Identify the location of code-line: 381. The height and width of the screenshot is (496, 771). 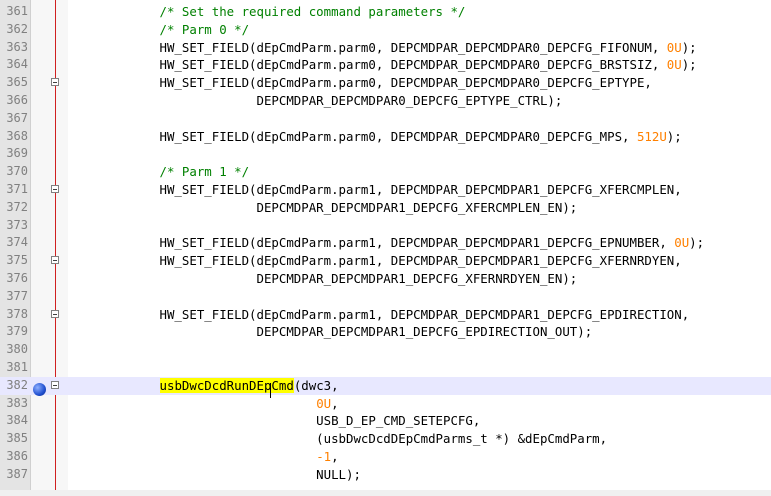
(385, 368).